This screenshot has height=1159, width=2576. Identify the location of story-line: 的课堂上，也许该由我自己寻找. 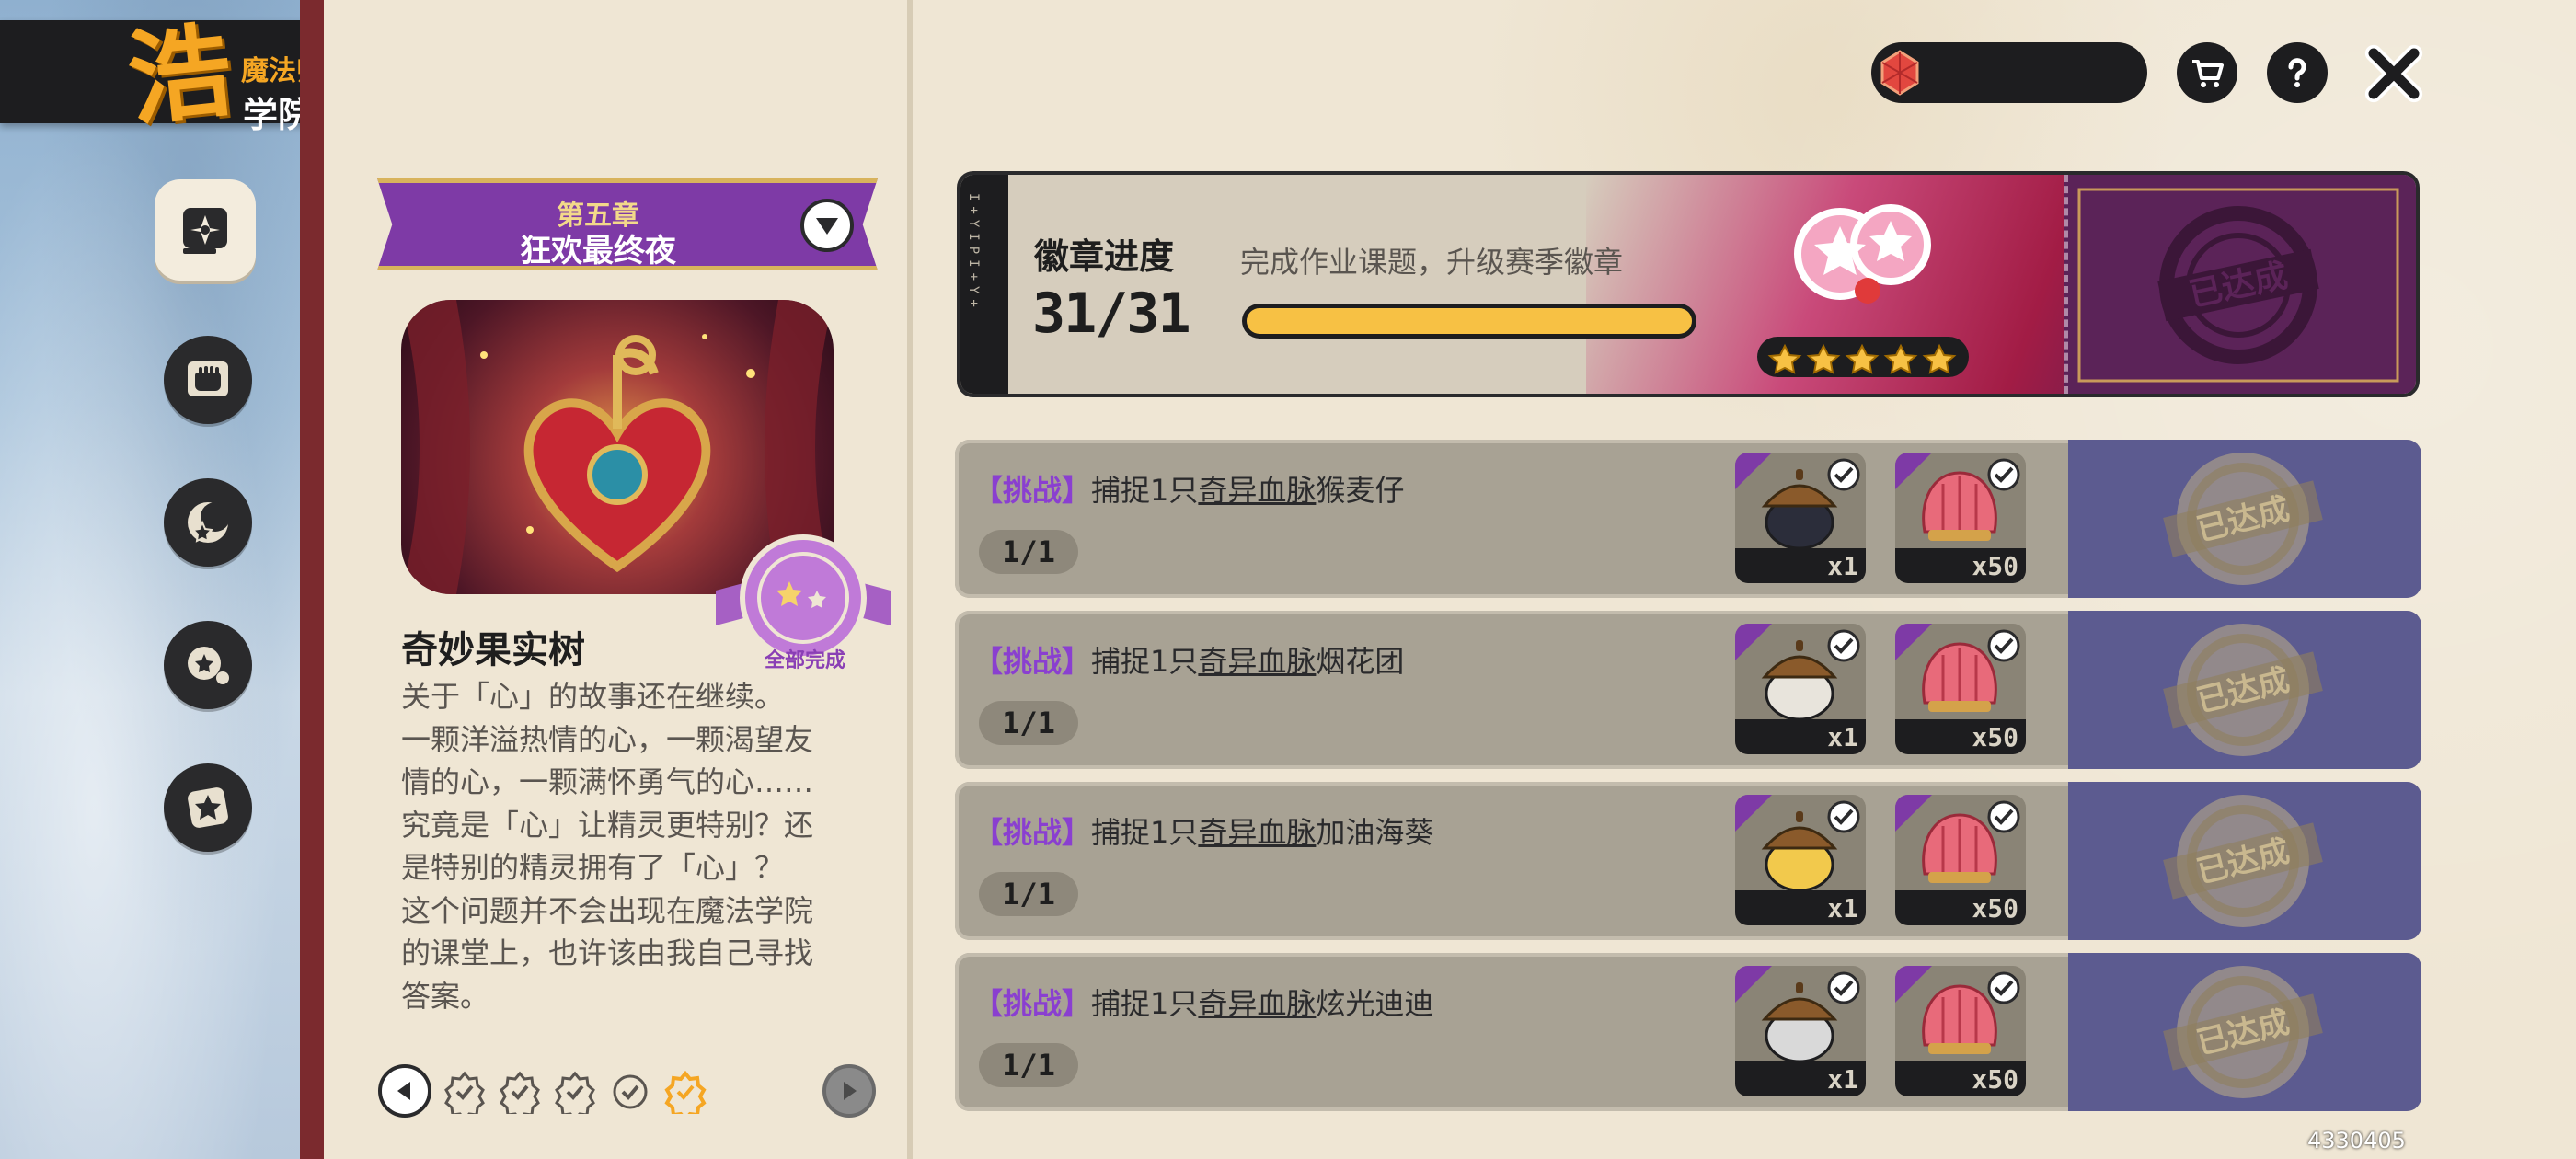
(607, 952).